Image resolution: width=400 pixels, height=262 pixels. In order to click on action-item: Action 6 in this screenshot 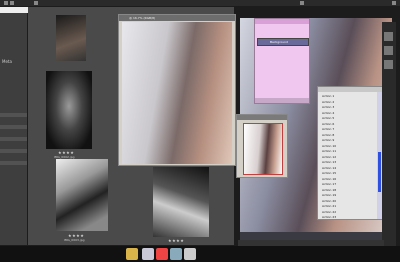, I will do `click(349, 124)`.